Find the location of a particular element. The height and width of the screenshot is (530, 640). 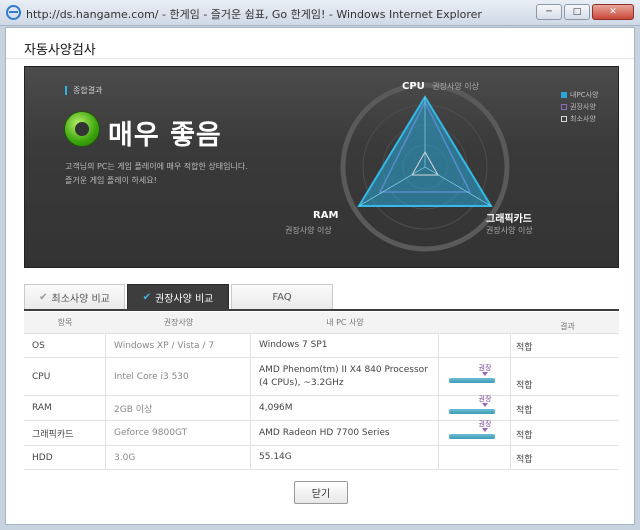

title-divider is located at coordinates (320, 58).